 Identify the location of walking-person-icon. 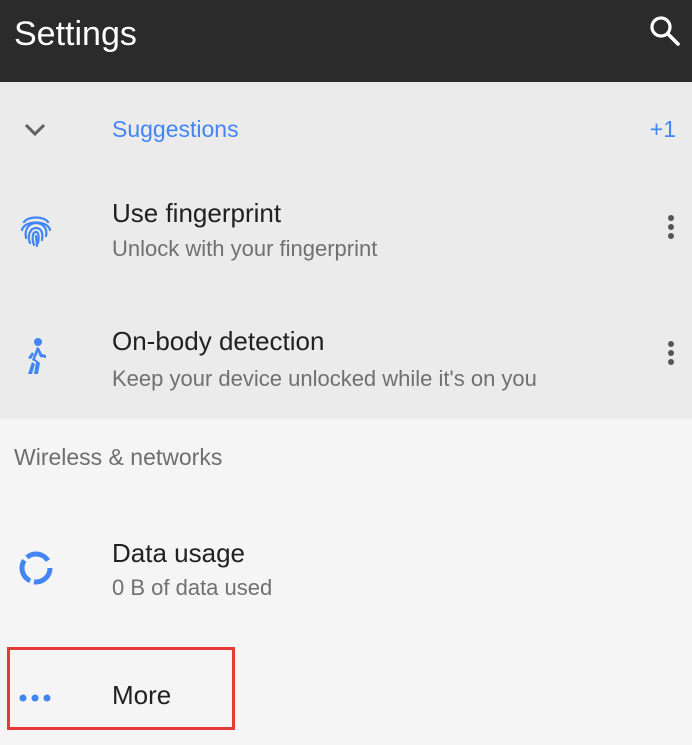
(36, 356).